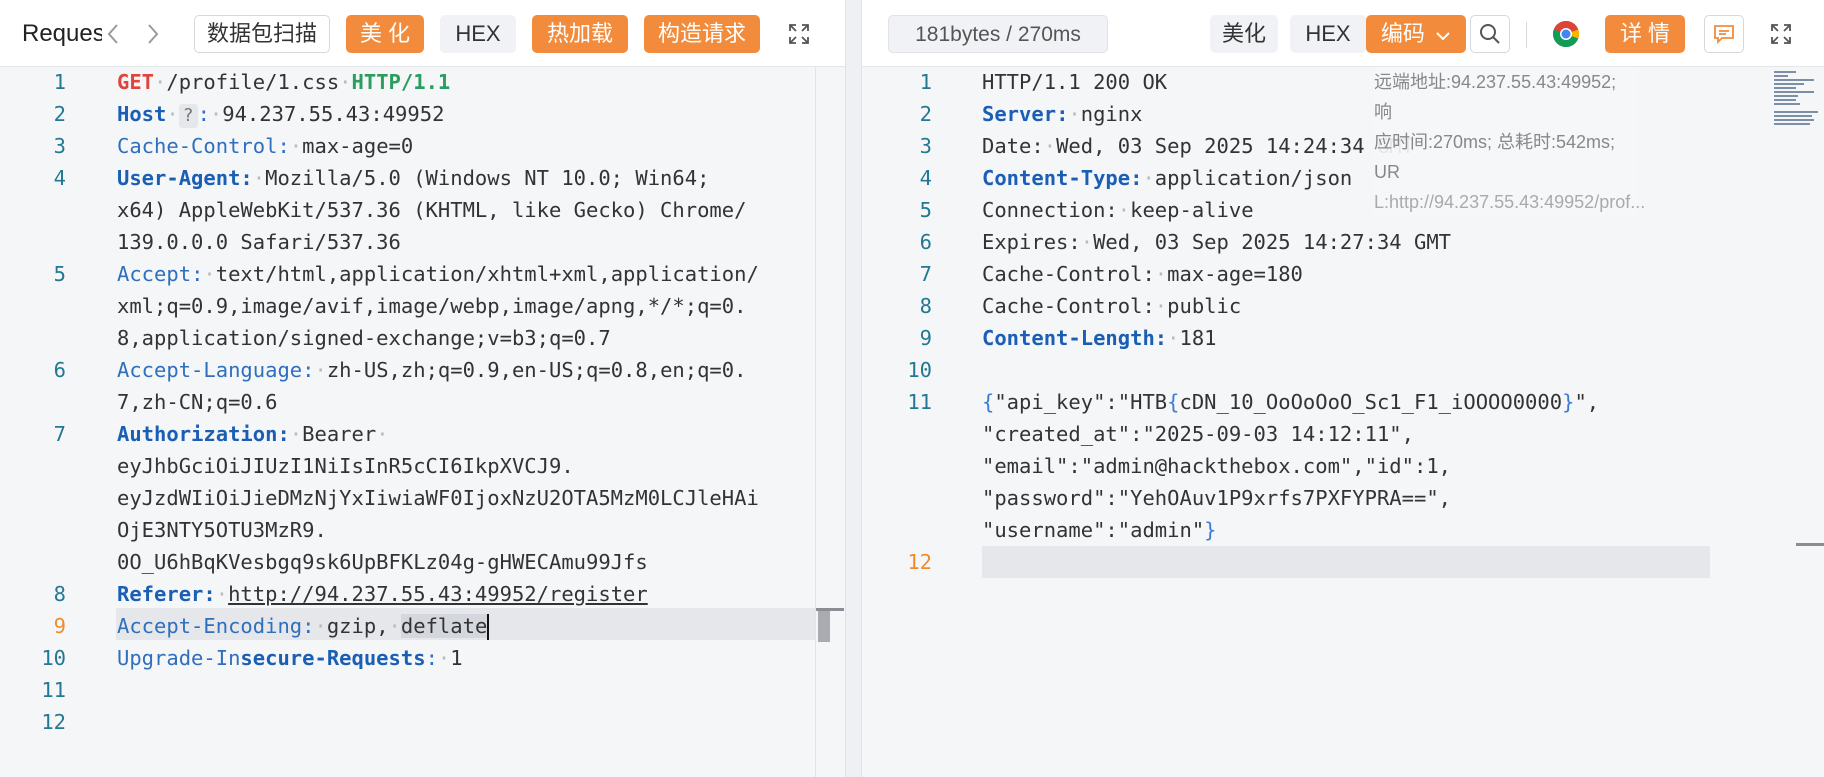 The image size is (1824, 777). I want to click on request-scrollbar, so click(830, 422).